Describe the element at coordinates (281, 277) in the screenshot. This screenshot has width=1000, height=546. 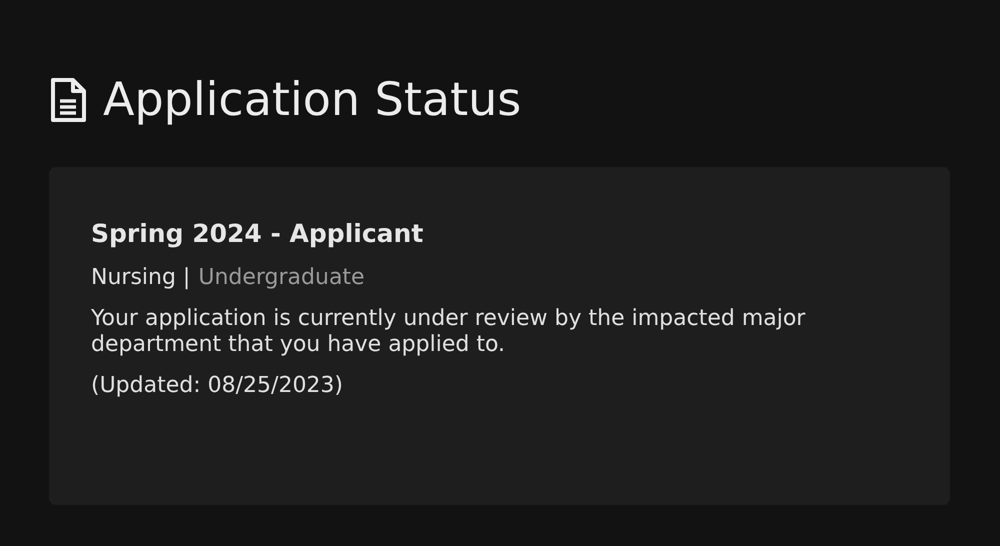
I see `program-level: Undergraduate` at that location.